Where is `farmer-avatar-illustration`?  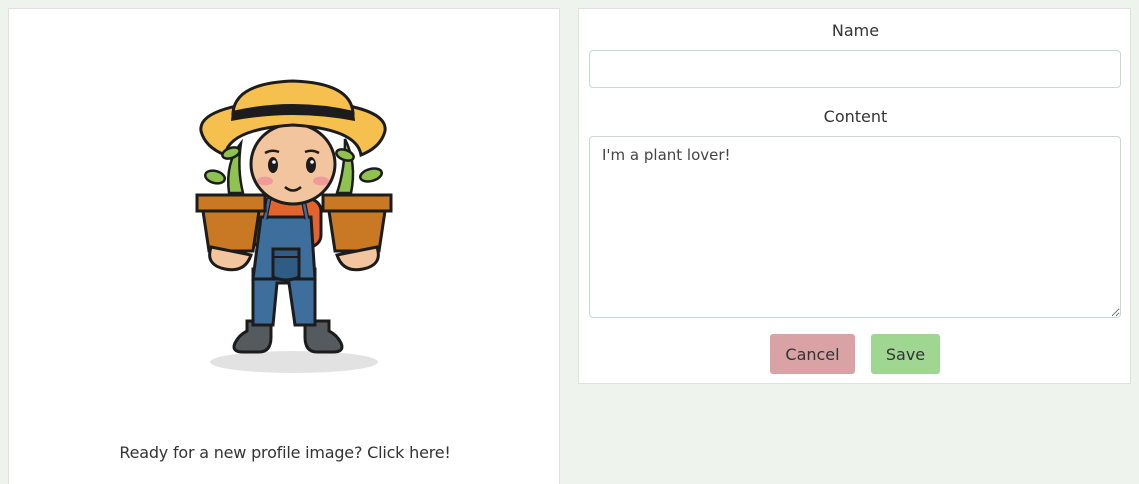 farmer-avatar-illustration is located at coordinates (294, 226).